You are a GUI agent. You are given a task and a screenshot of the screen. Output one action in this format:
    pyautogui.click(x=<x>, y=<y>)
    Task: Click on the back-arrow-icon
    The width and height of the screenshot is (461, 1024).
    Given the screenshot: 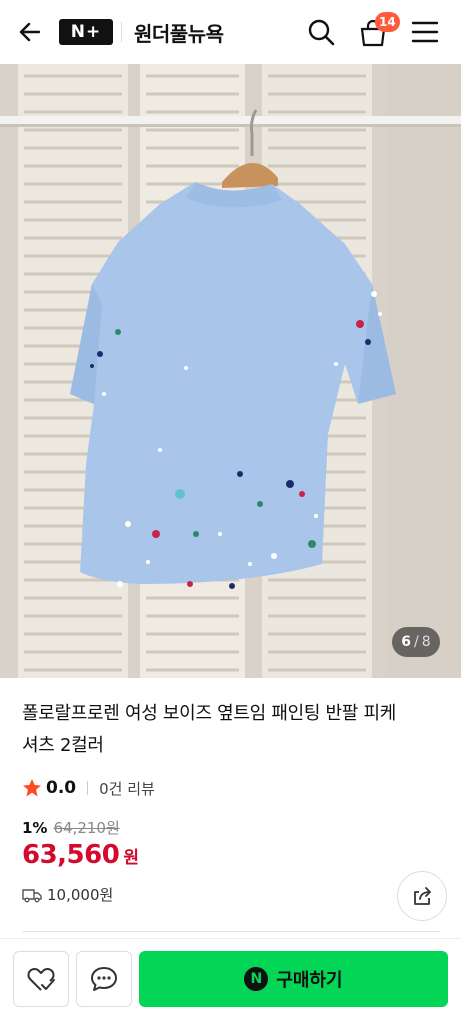 What is the action you would take?
    pyautogui.click(x=30, y=32)
    